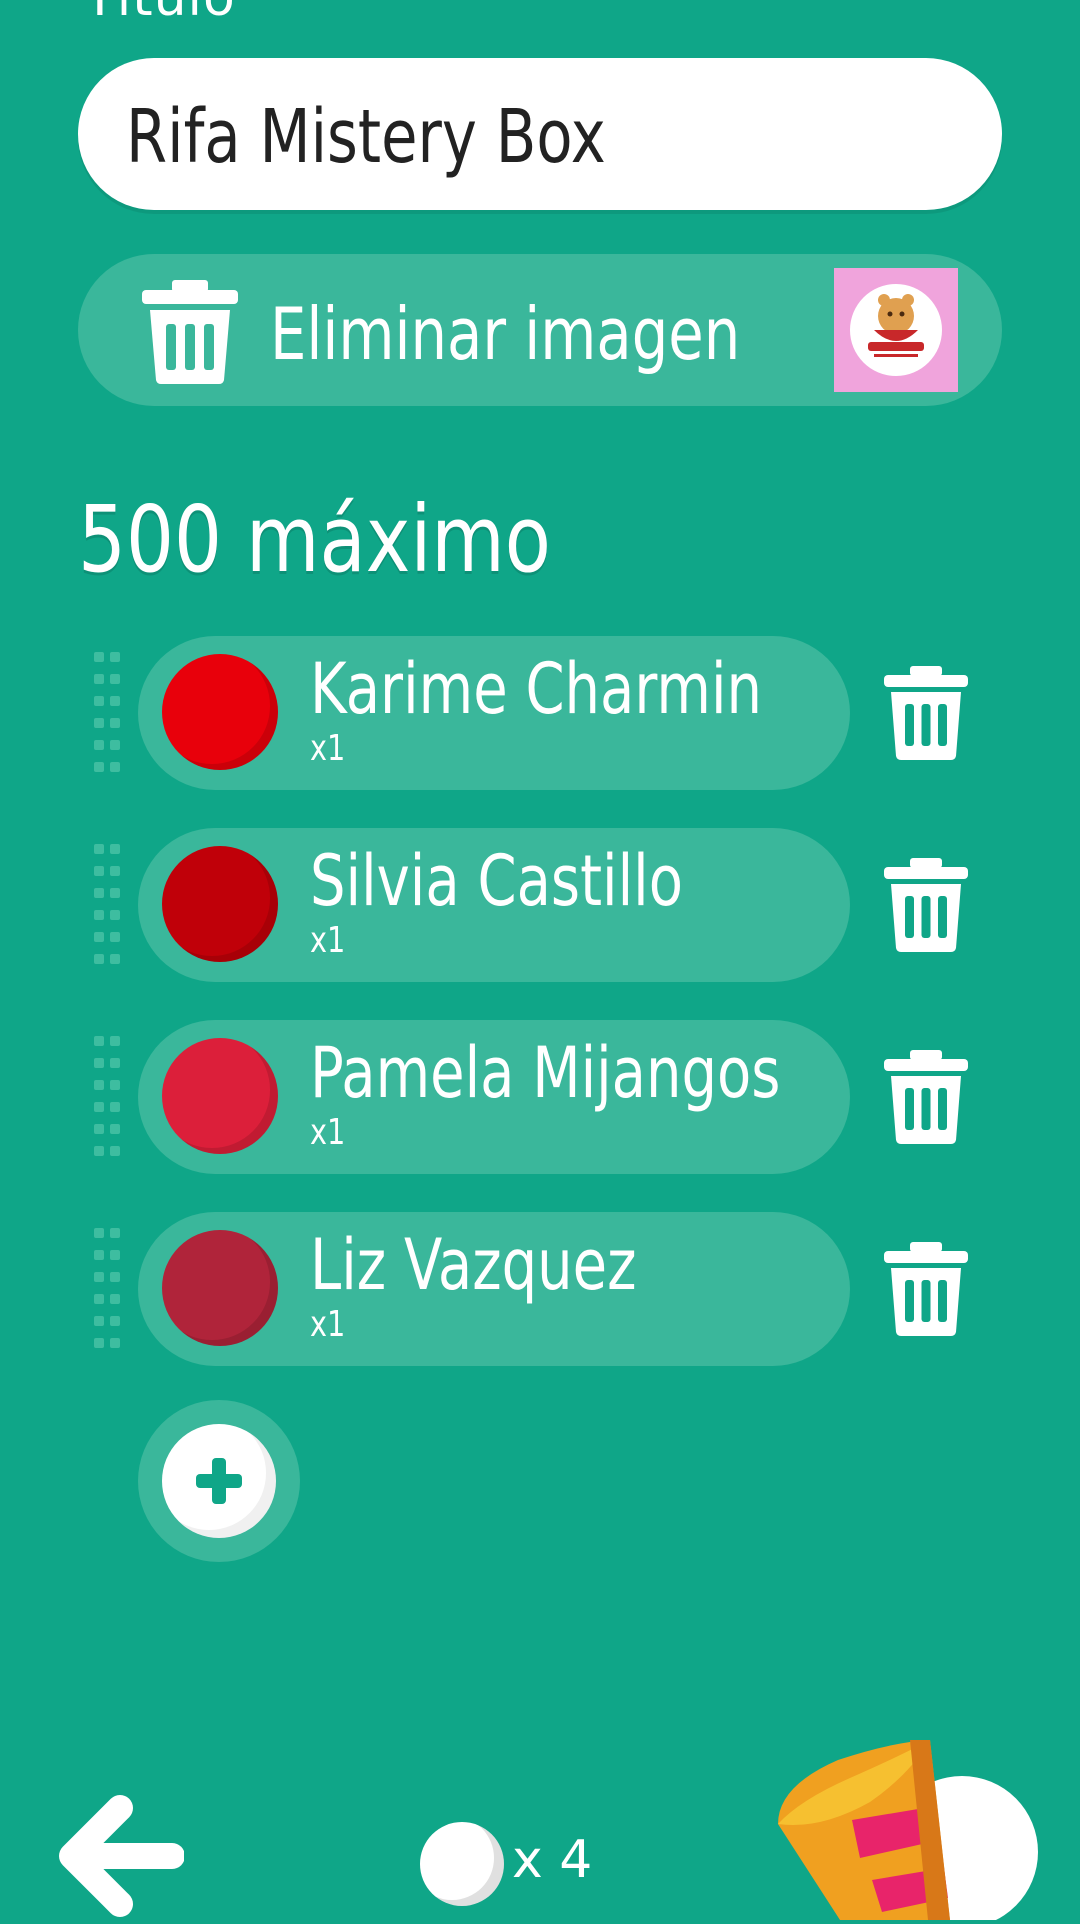 Image resolution: width=1080 pixels, height=1924 pixels. What do you see at coordinates (536, 689) in the screenshot?
I see `participant-name: Karime Charmin` at bounding box center [536, 689].